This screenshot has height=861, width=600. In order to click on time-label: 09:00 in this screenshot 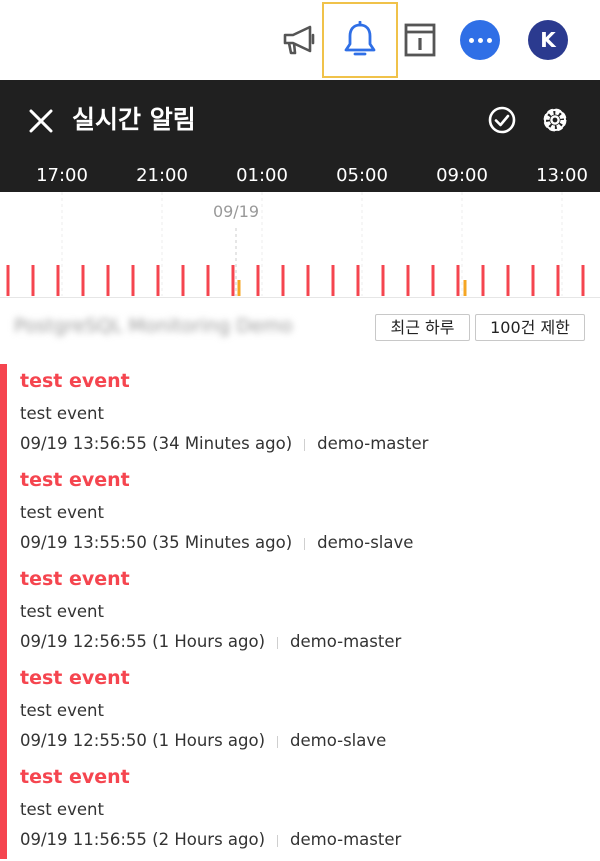, I will do `click(462, 175)`.